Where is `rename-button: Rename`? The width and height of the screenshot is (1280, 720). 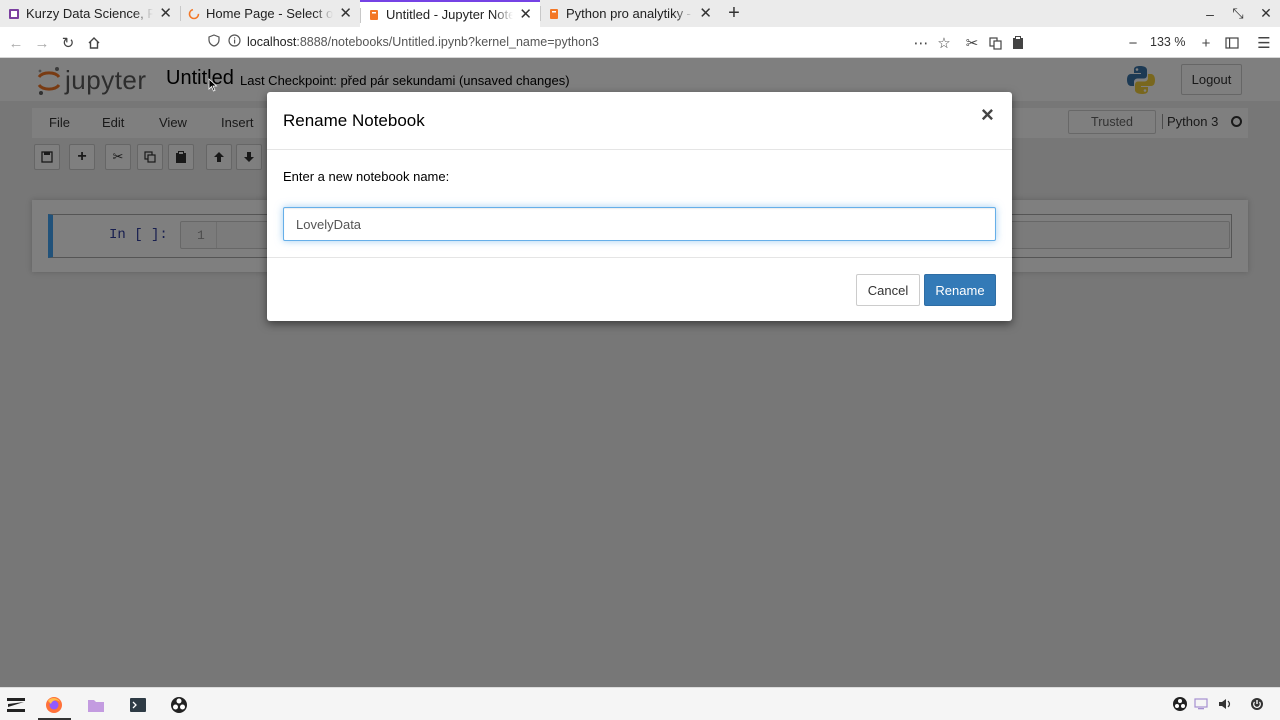
rename-button: Rename is located at coordinates (960, 290).